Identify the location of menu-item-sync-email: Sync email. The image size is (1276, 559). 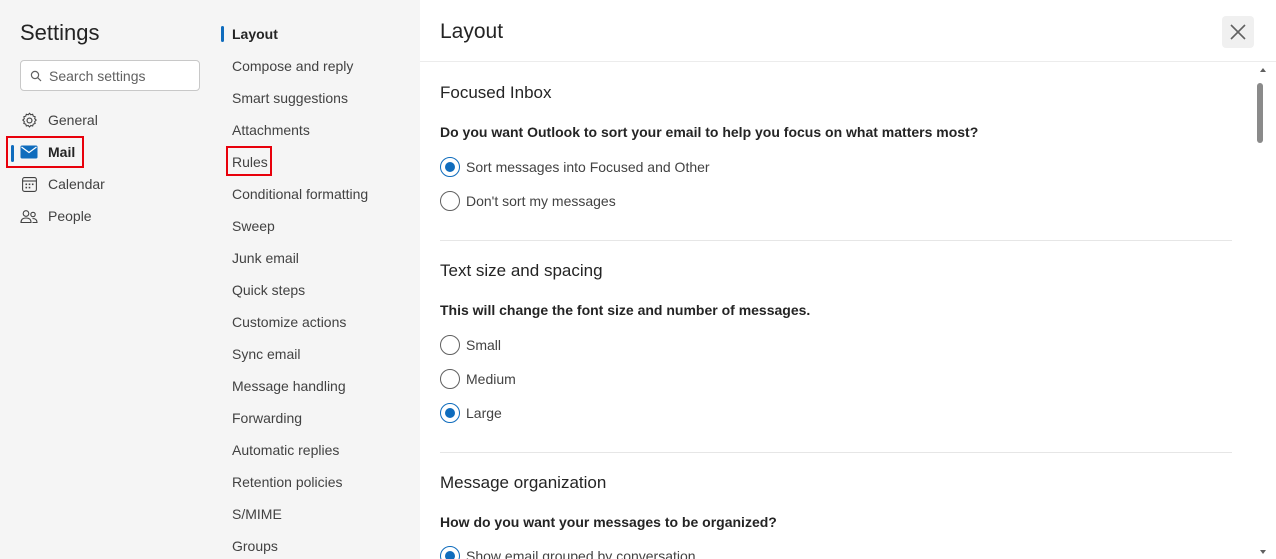
(266, 354).